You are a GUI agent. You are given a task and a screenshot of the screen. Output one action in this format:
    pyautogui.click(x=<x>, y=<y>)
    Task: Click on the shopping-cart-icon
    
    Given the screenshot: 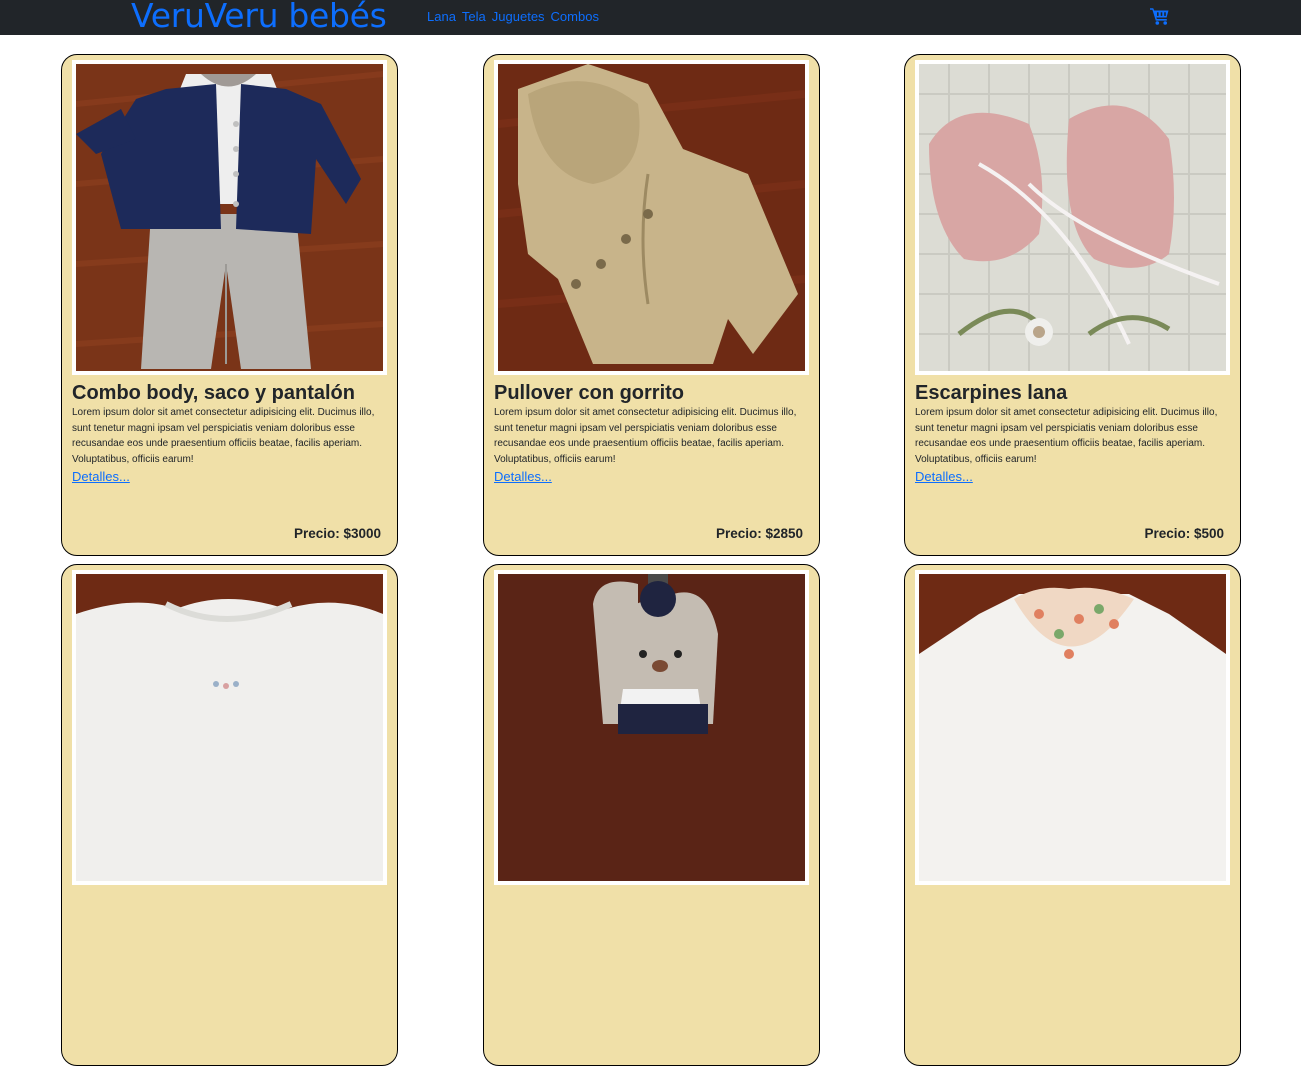 What is the action you would take?
    pyautogui.click(x=1159, y=16)
    